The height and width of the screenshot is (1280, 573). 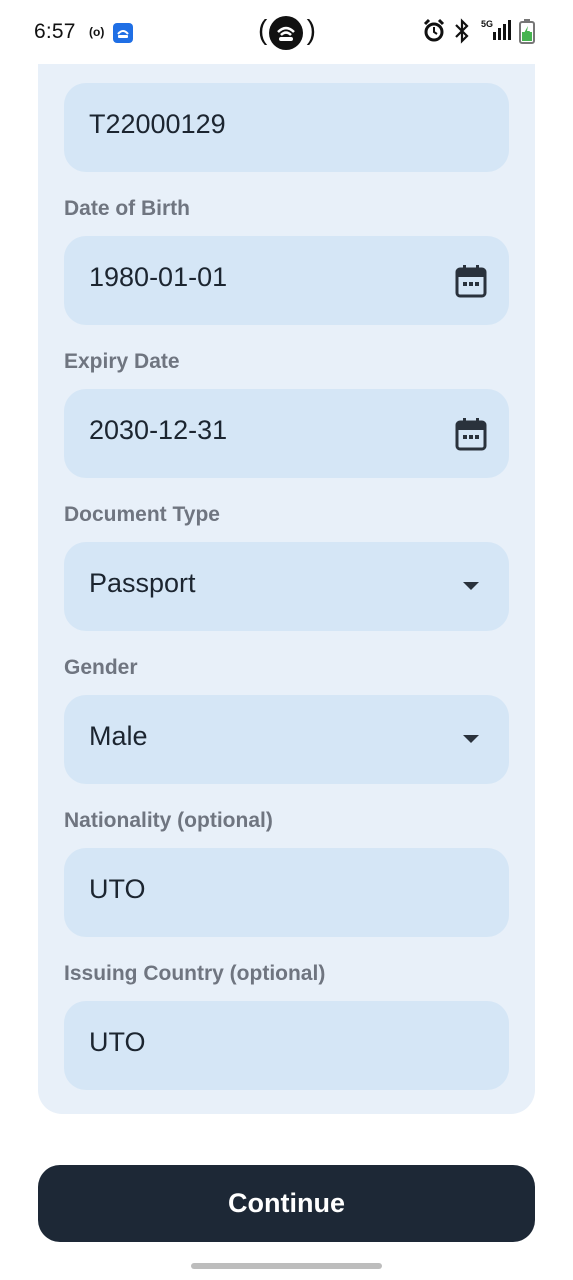 What do you see at coordinates (286, 892) in the screenshot?
I see `nationality-field: UTO` at bounding box center [286, 892].